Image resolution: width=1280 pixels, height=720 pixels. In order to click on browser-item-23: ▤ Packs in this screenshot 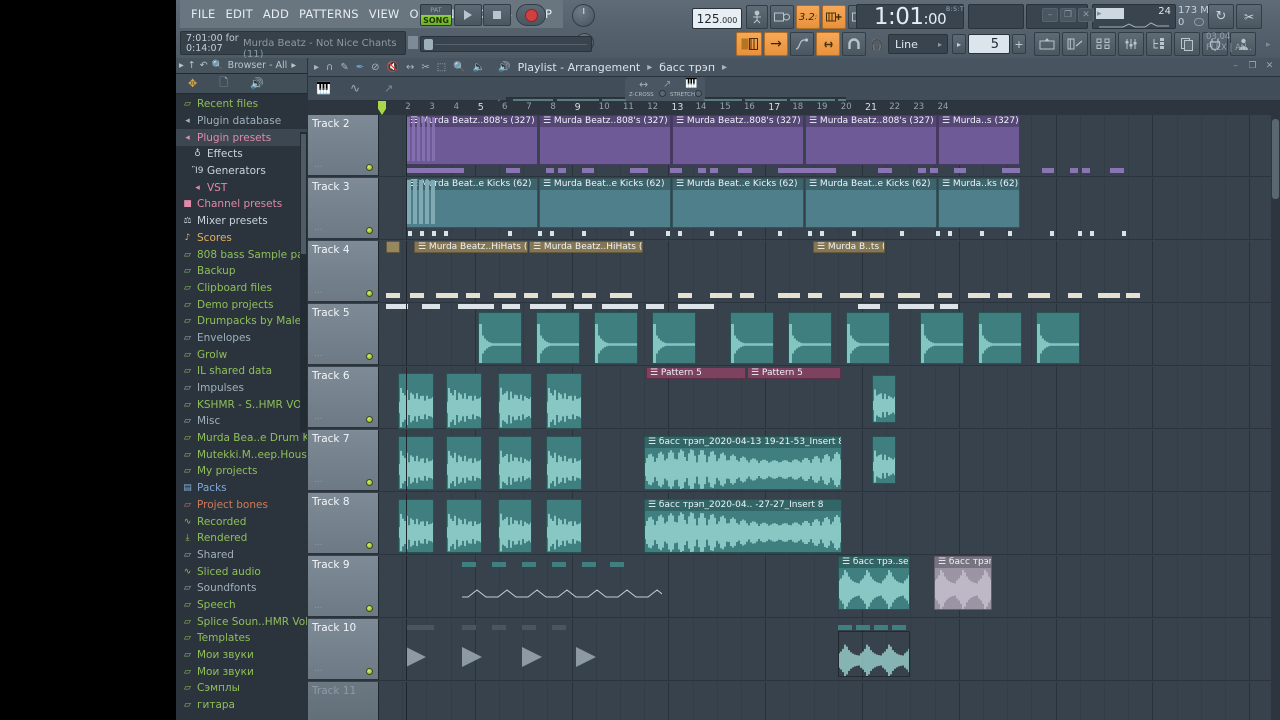, I will do `click(241, 488)`.